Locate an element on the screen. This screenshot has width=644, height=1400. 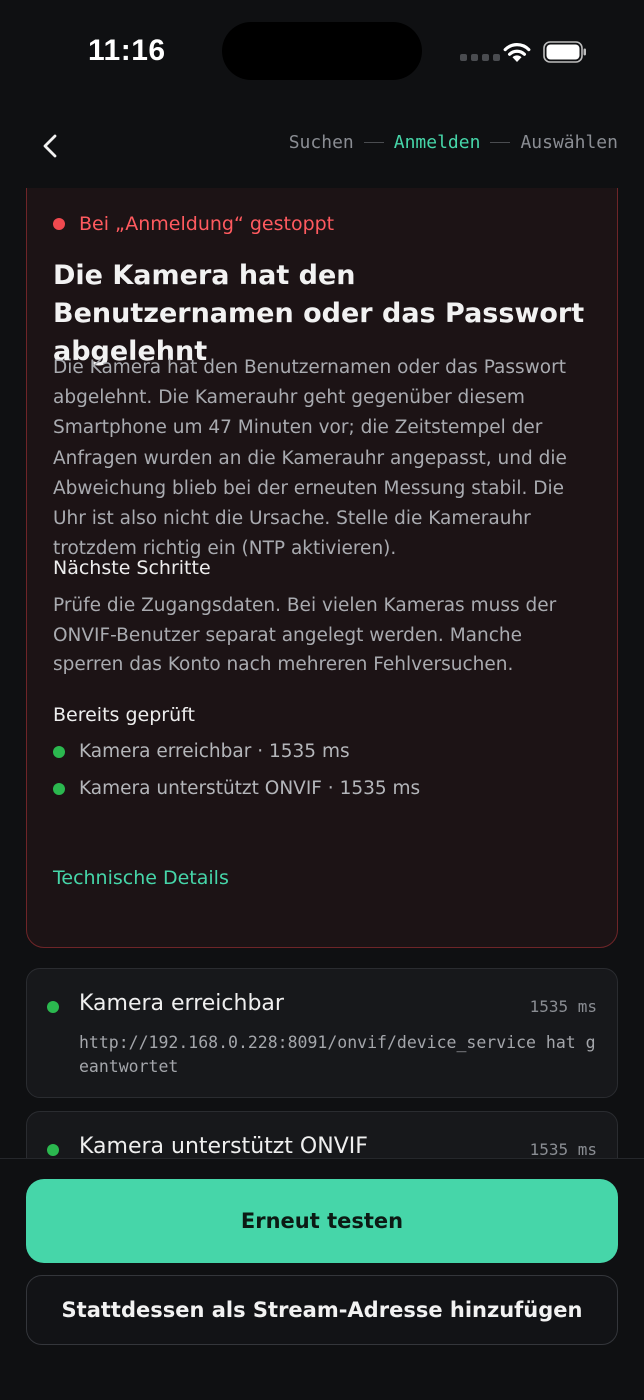
step-login: Anmelden is located at coordinates (437, 142).